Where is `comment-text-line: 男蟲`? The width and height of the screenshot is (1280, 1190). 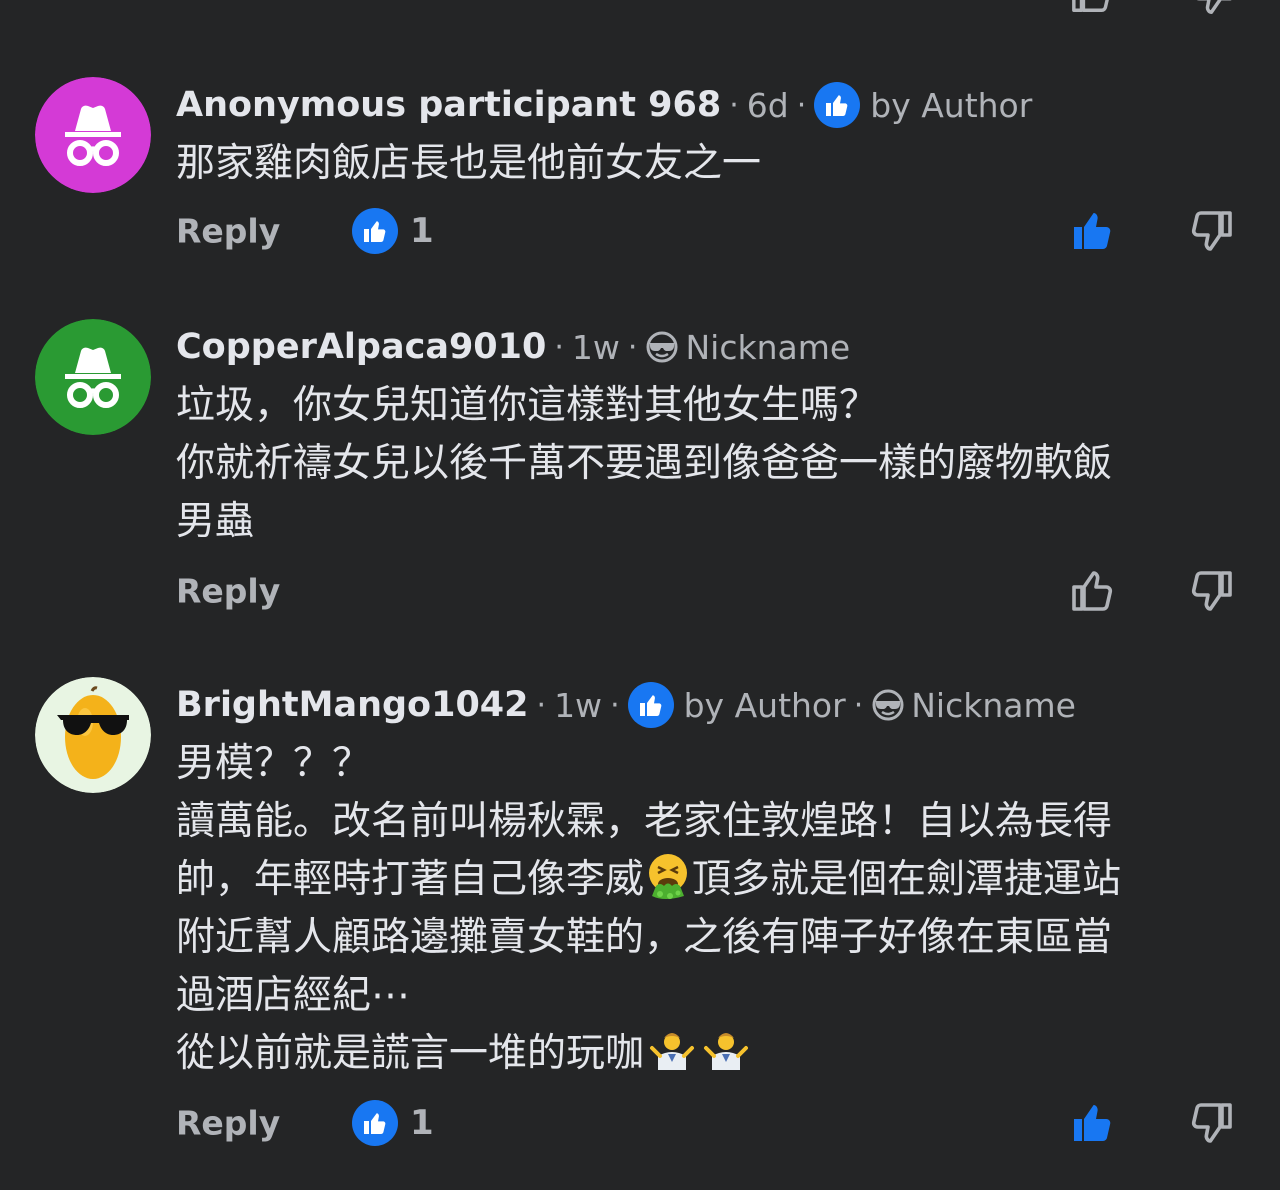
comment-text-line: 男蟲 is located at coordinates (215, 521).